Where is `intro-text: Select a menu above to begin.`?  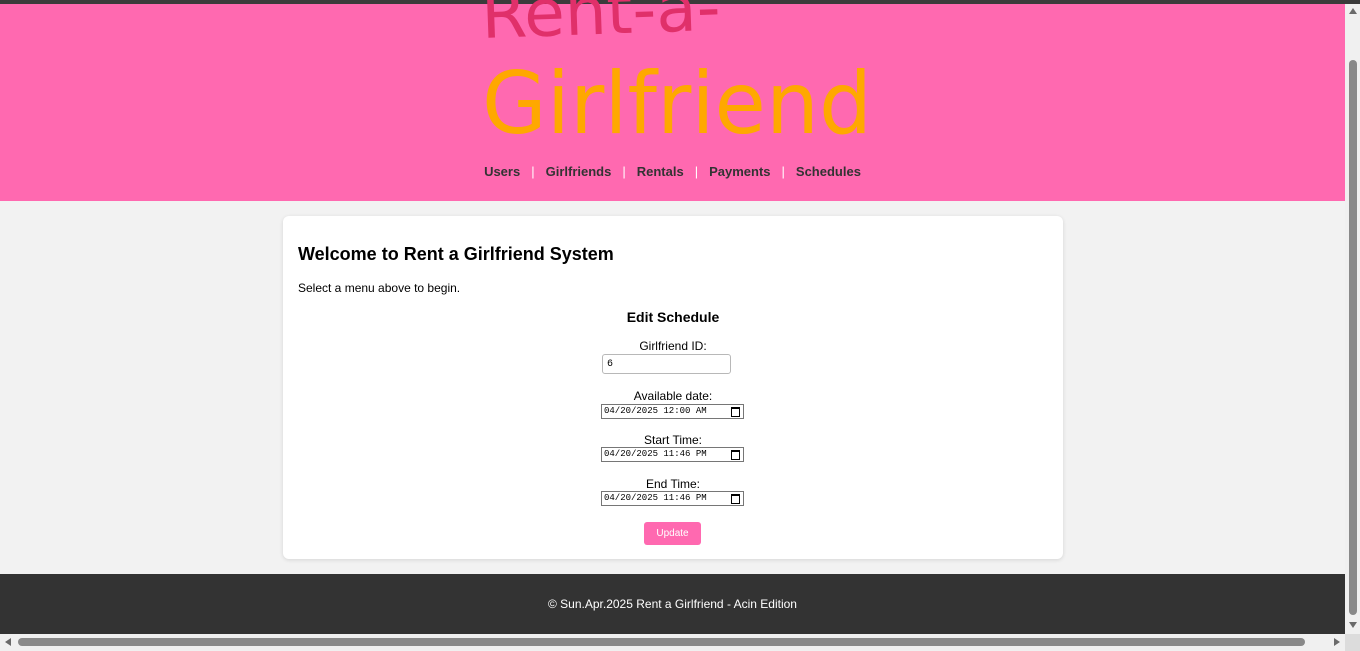
intro-text: Select a menu above to begin. is located at coordinates (379, 288).